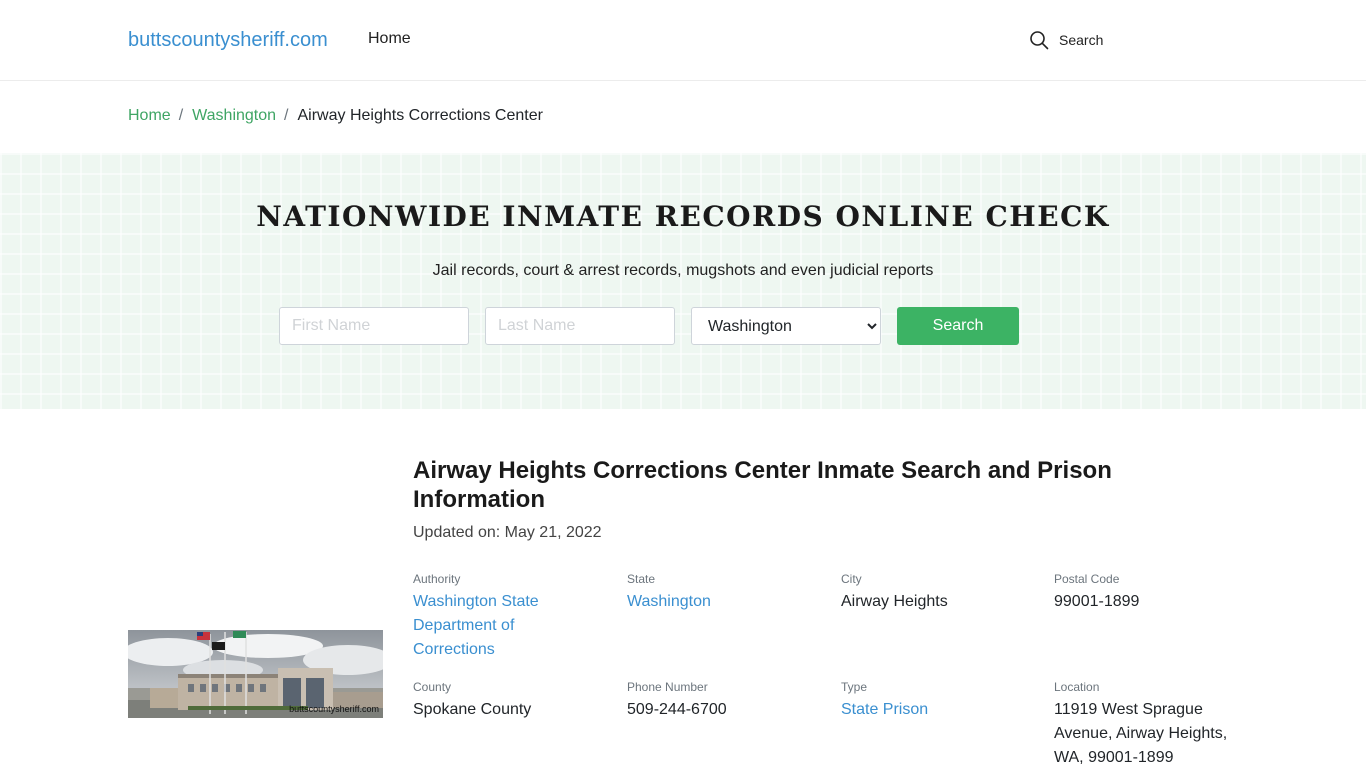 This screenshot has height=770, width=1366. Describe the element at coordinates (1097, 601) in the screenshot. I see `postal-code-value: 99001-1899` at that location.